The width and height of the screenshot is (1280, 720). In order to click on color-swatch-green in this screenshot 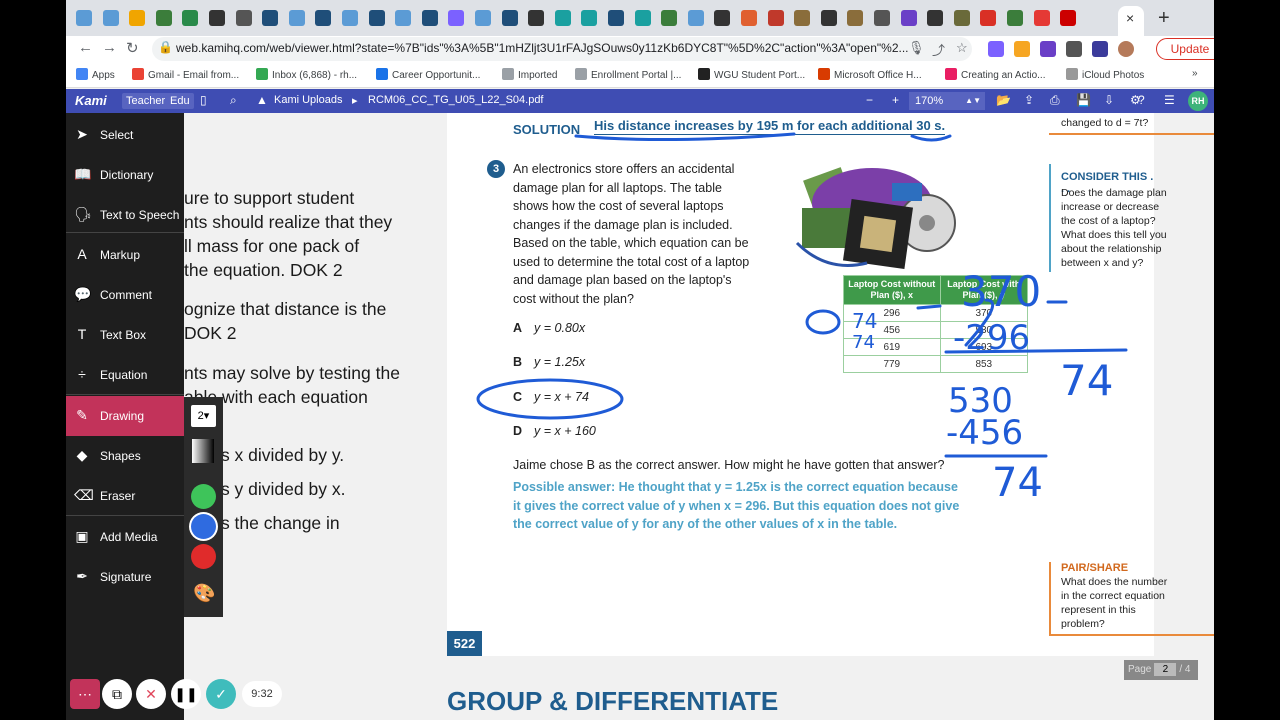, I will do `click(203, 496)`.